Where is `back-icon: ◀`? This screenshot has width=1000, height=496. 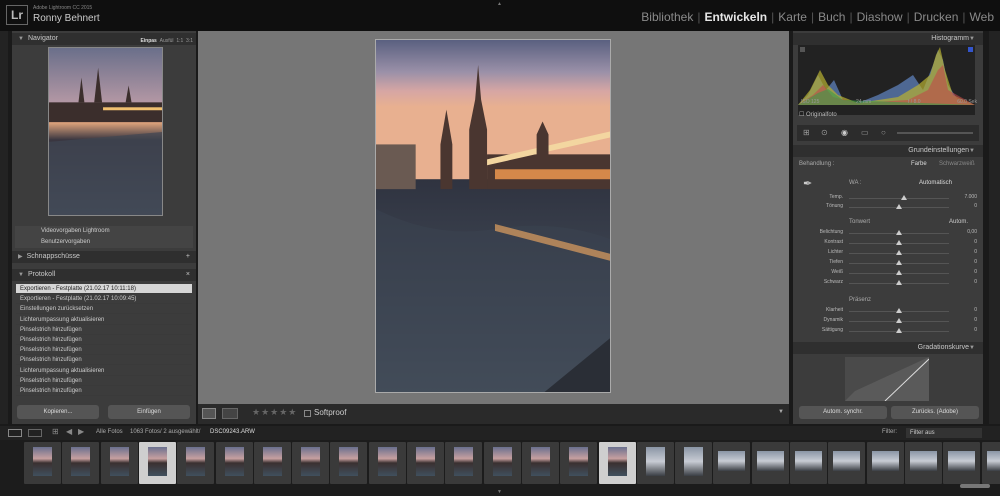
back-icon: ◀ is located at coordinates (69, 431).